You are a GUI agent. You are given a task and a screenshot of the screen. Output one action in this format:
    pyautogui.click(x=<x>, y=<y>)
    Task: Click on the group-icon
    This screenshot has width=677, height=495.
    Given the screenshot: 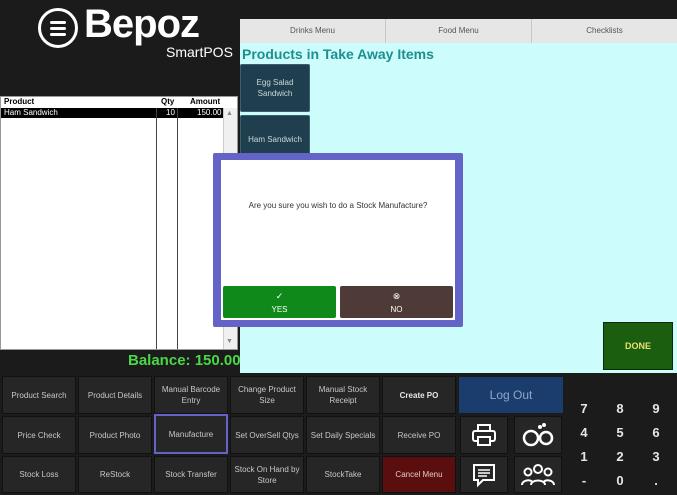 What is the action you would take?
    pyautogui.click(x=538, y=474)
    